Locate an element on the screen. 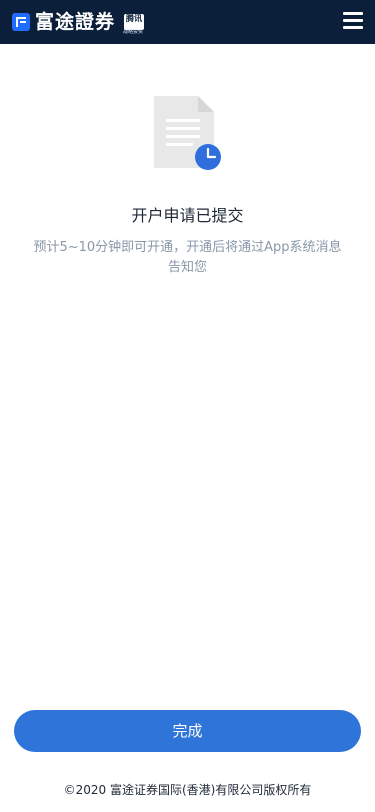 Image resolution: width=375 pixels, height=812 pixels. tencent-badge-subtitle: 战略投资 is located at coordinates (133, 32).